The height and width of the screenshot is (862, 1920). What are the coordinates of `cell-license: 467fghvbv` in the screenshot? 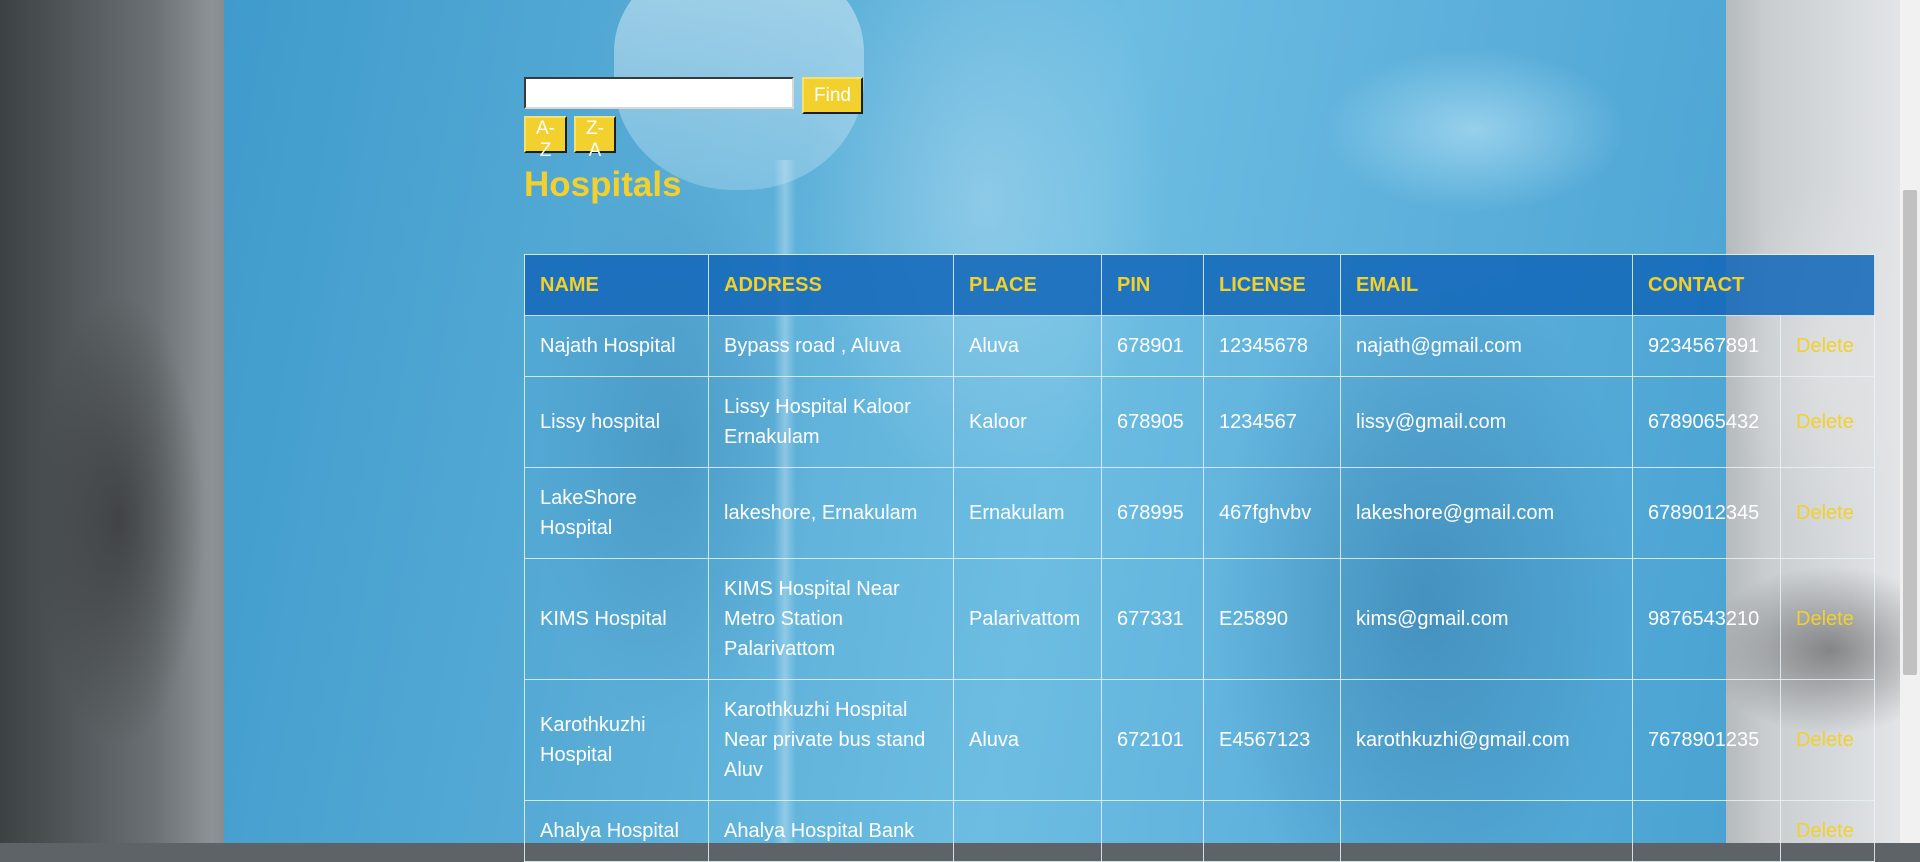 It's located at (1272, 513).